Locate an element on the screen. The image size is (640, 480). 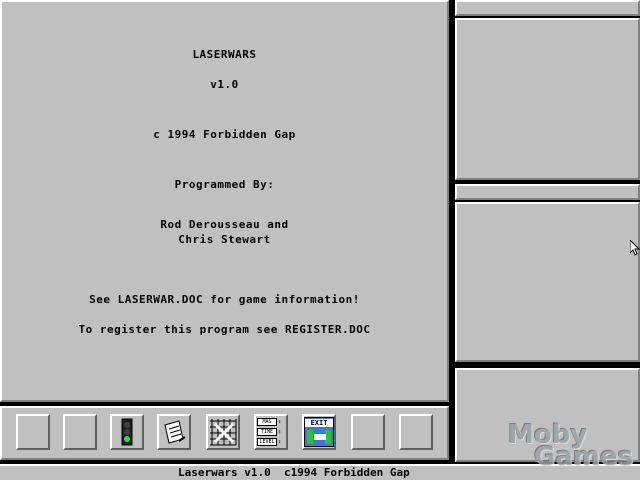
mag-spinner-icon: ↕ is located at coordinates (280, 422).